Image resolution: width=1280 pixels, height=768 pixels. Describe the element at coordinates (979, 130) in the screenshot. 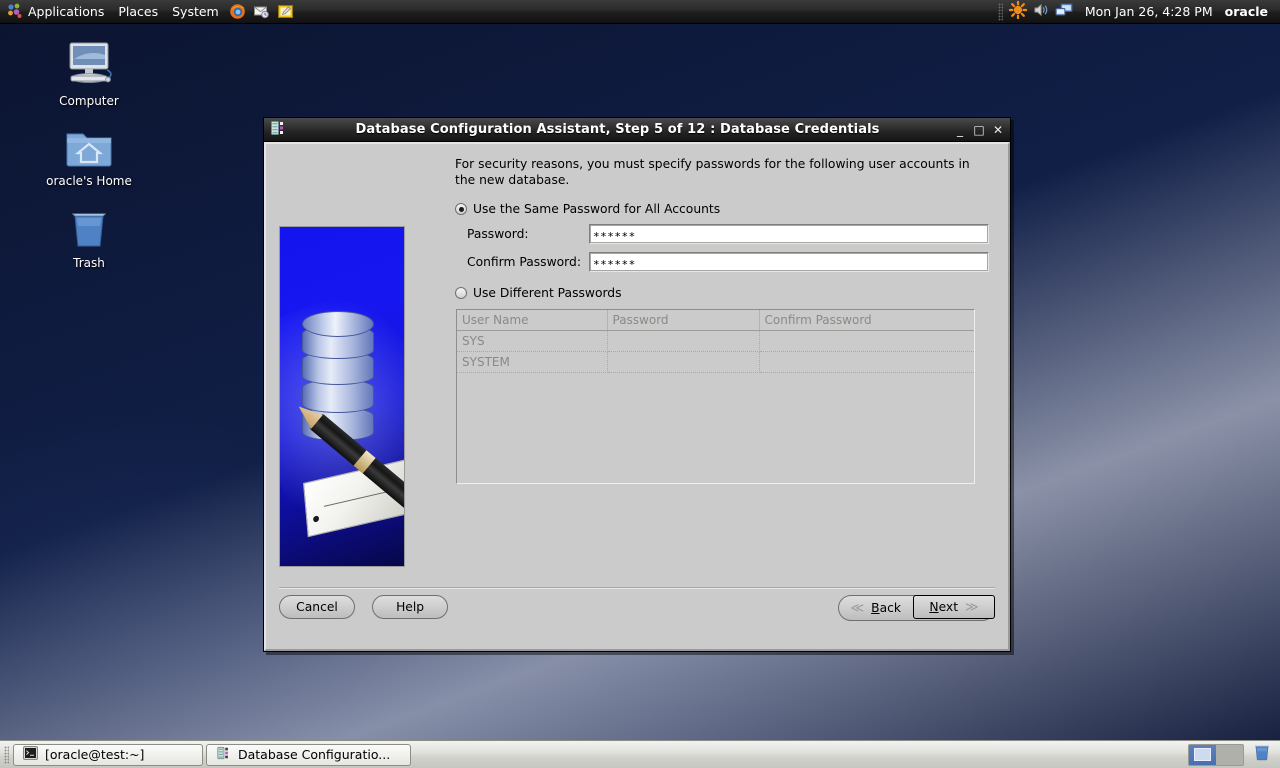

I see `maximize-button: □` at that location.